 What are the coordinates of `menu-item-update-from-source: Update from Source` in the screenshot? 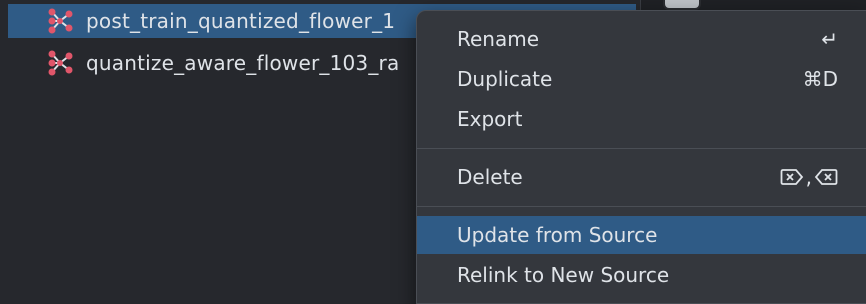 It's located at (641, 235).